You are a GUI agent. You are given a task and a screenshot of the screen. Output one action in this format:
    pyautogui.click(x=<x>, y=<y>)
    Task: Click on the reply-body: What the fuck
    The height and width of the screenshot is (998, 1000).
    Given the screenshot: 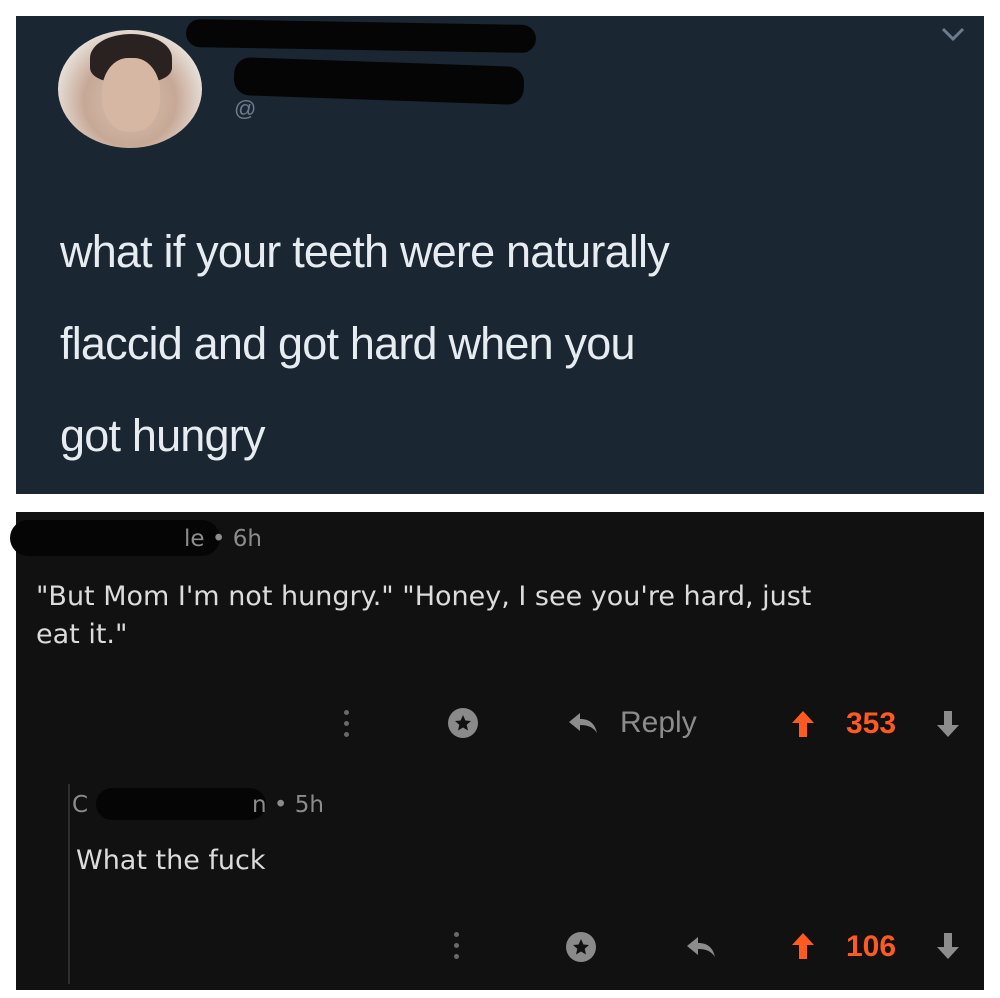 What is the action you would take?
    pyautogui.click(x=171, y=860)
    